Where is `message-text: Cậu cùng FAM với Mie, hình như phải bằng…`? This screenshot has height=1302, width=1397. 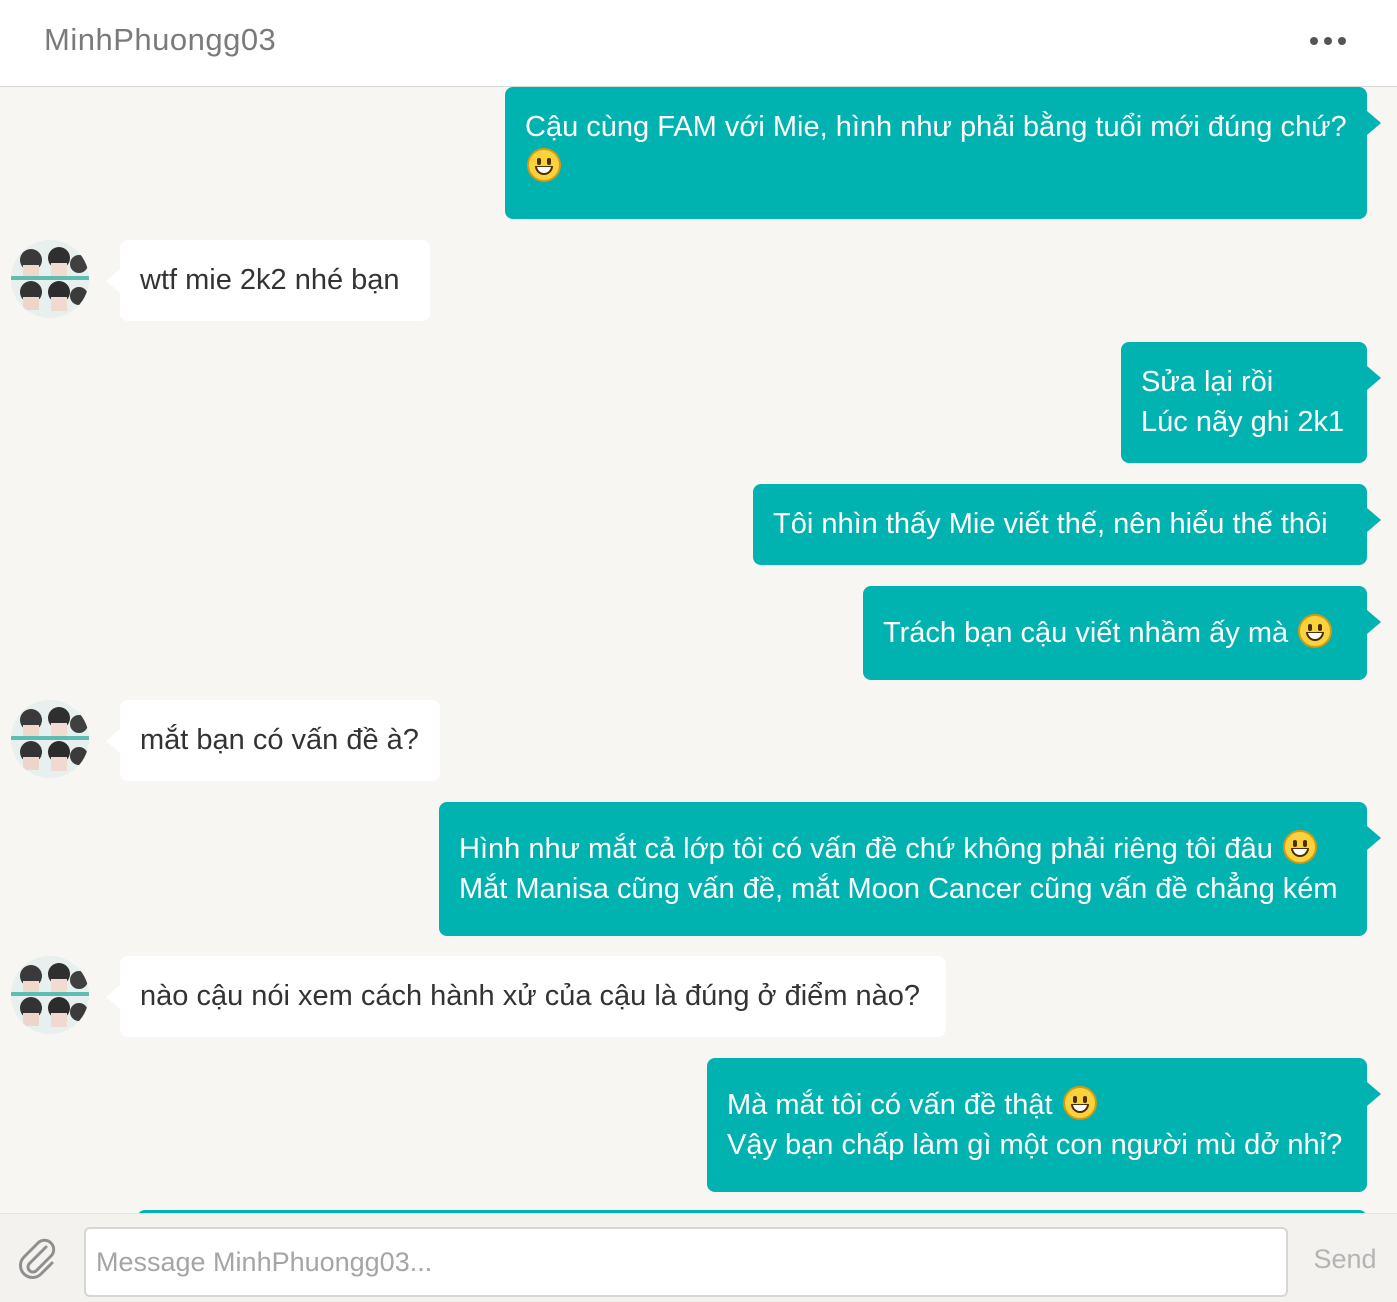 message-text: Cậu cùng FAM với Mie, hình như phải bằng… is located at coordinates (936, 127).